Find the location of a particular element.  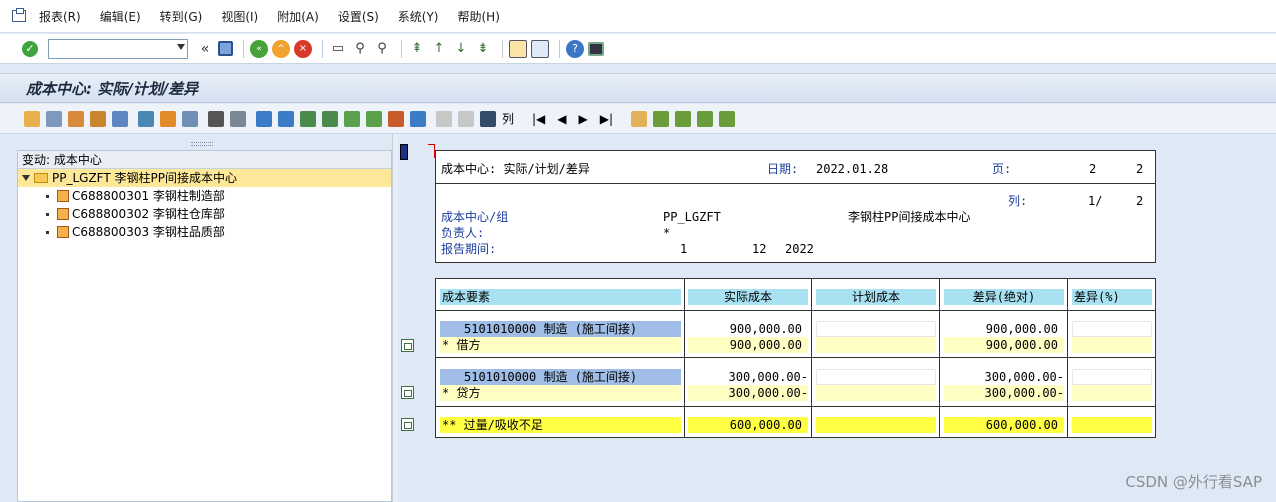

find-next-icon: ⚲ is located at coordinates (382, 49).